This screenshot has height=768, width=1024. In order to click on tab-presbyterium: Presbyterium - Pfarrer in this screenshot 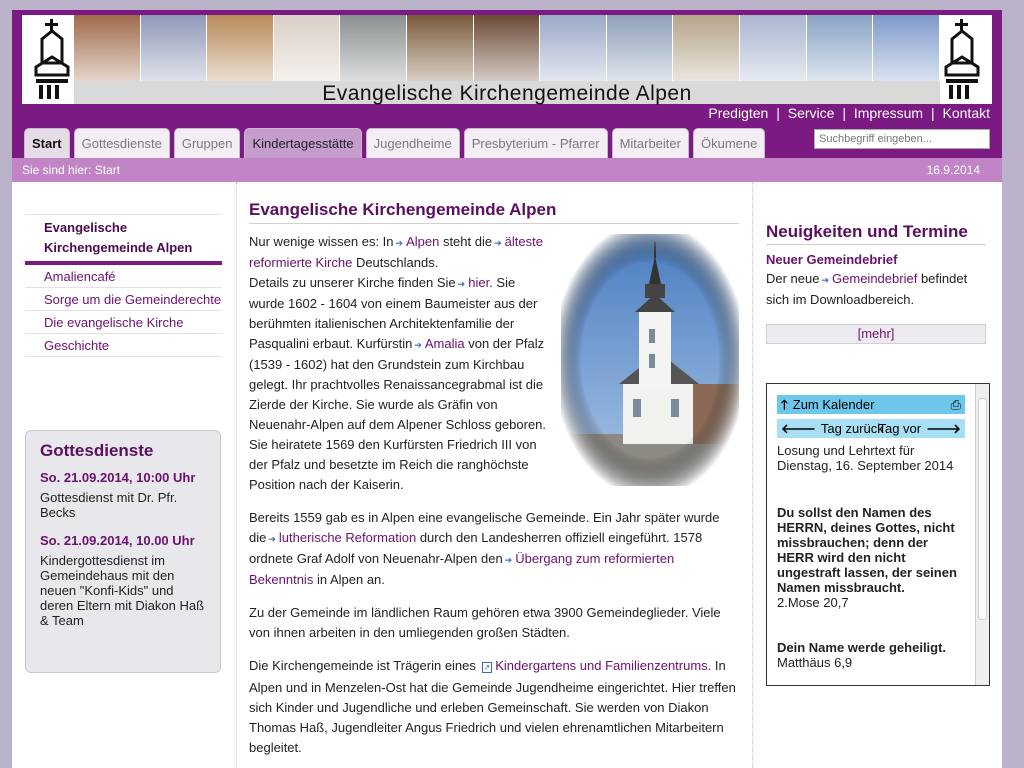, I will do `click(535, 143)`.